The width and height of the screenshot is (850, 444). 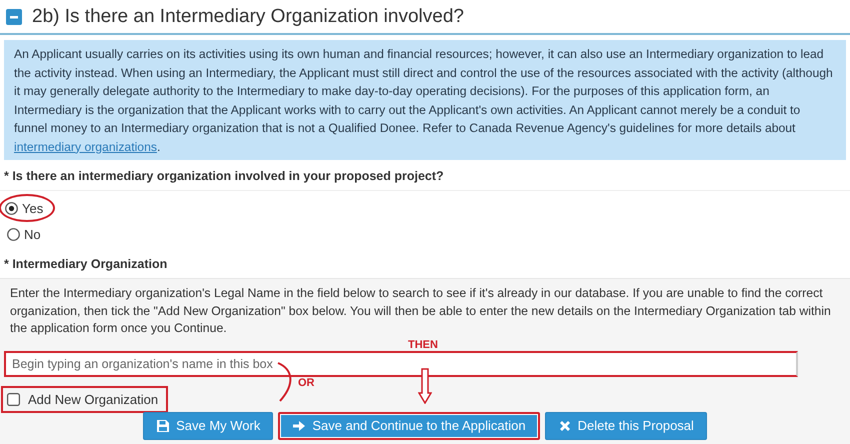 I want to click on save-icon, so click(x=163, y=425).